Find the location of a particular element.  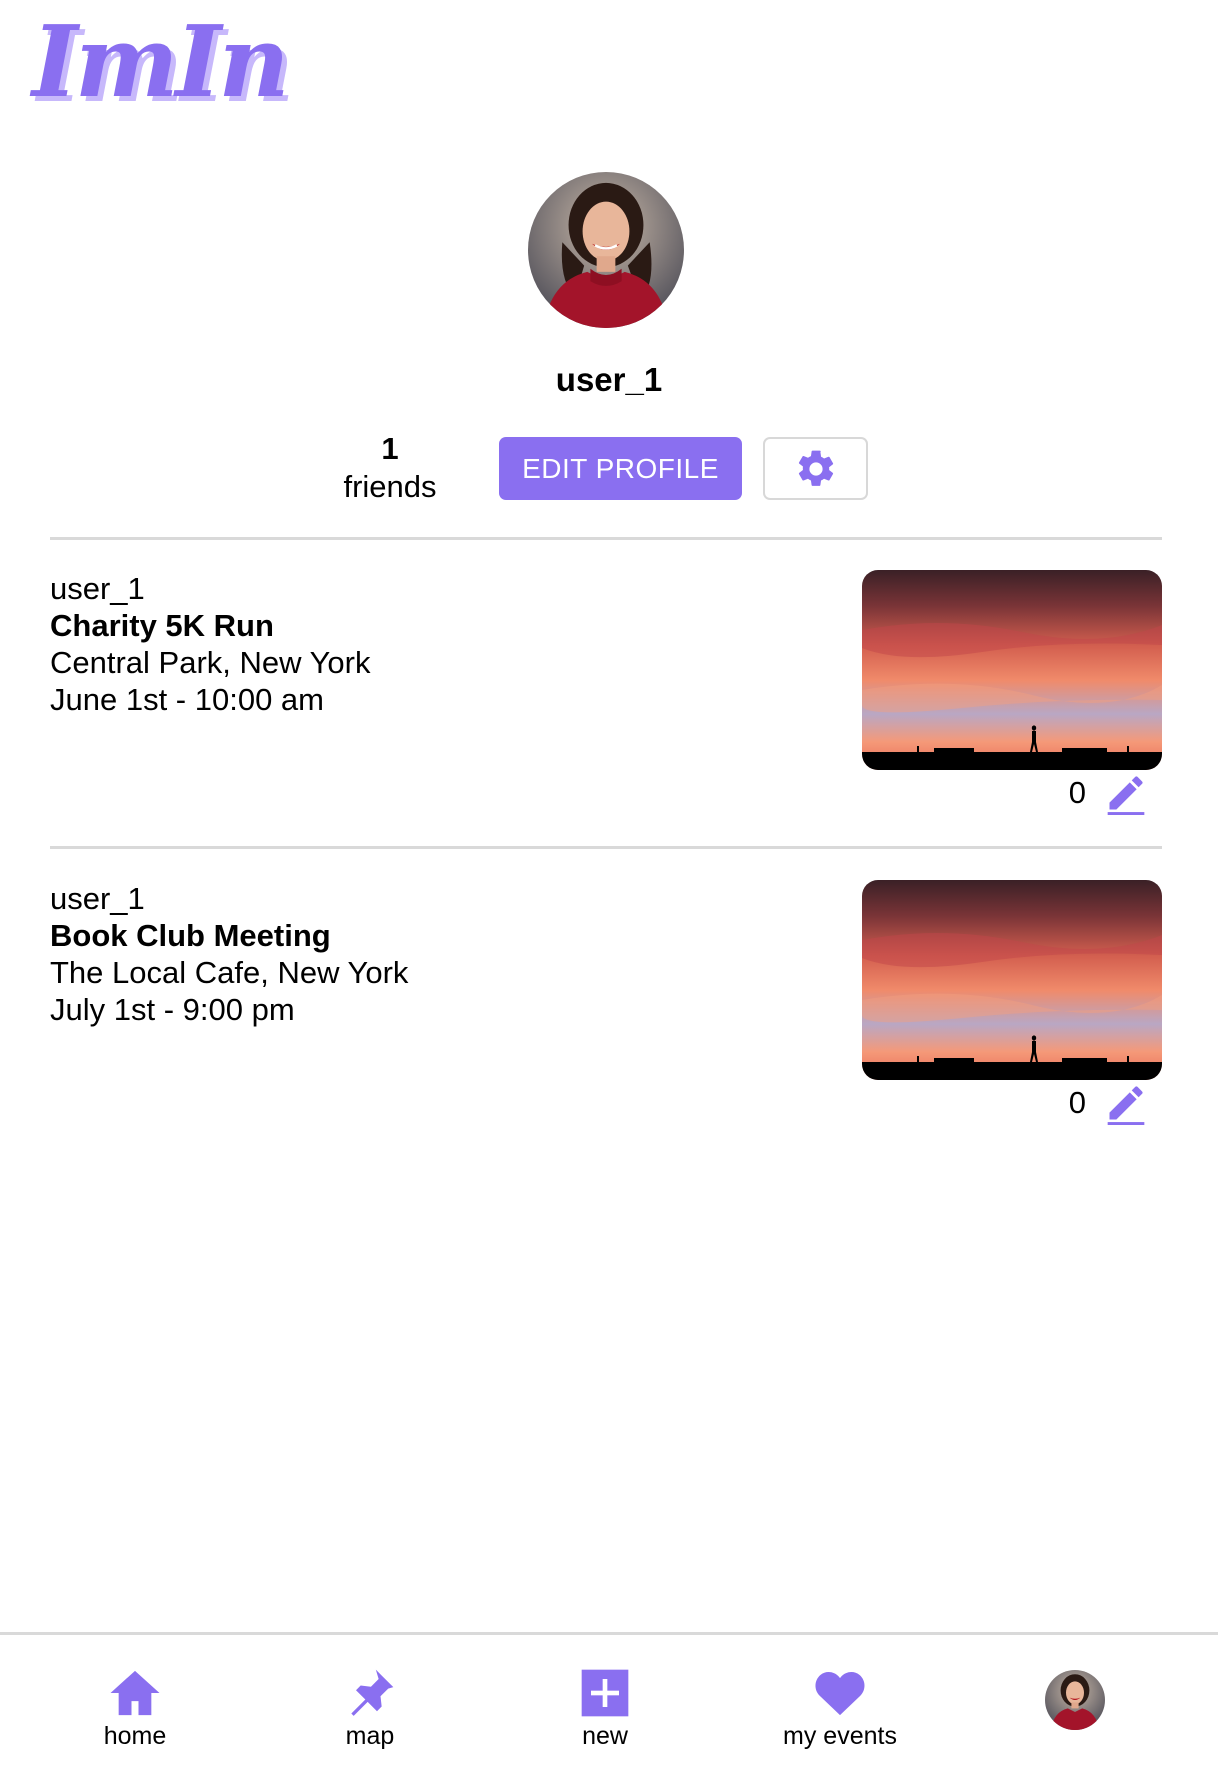

profile-username: user_1 is located at coordinates (609, 379).